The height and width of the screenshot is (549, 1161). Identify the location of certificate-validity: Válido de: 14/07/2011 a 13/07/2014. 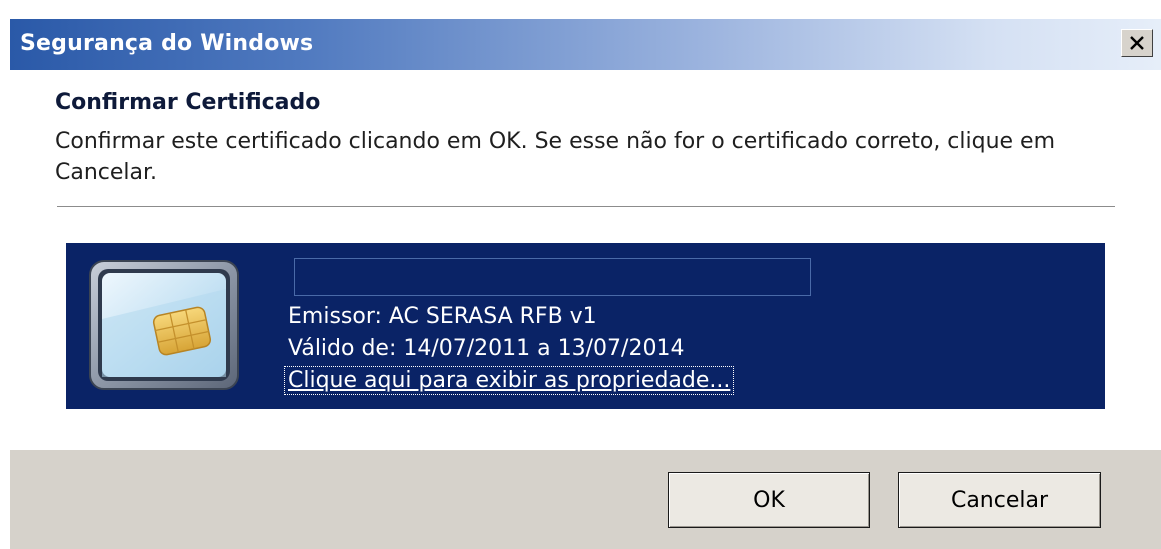
(486, 348).